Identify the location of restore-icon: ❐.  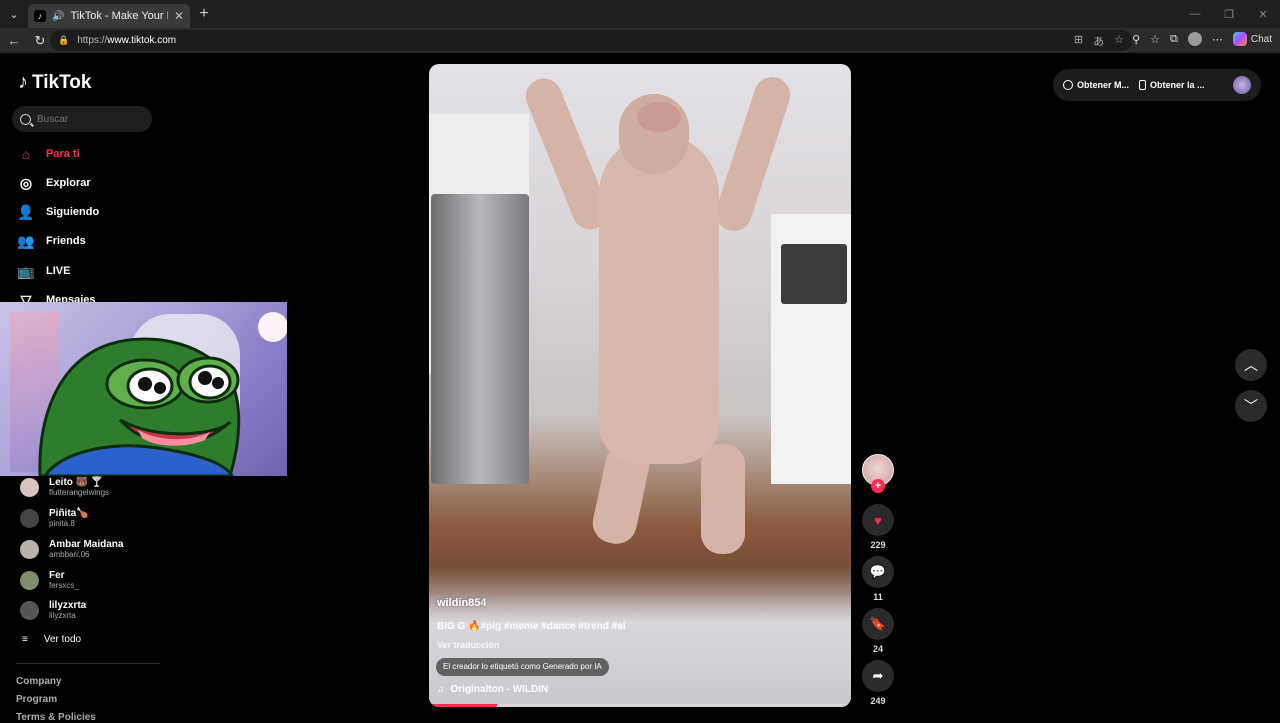
(1229, 14).